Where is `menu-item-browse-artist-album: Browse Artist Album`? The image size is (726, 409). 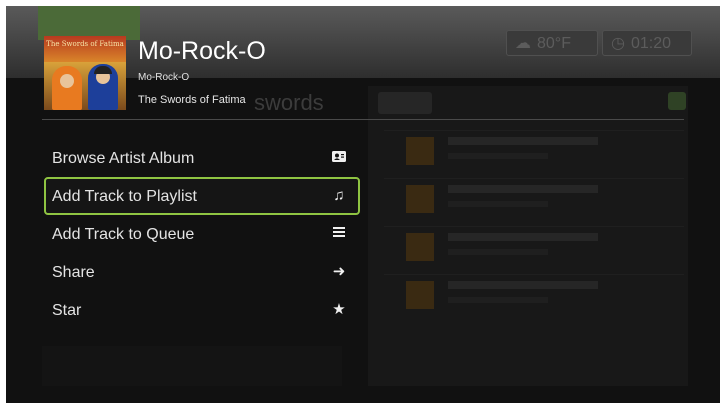
menu-item-browse-artist-album: Browse Artist Album is located at coordinates (202, 158).